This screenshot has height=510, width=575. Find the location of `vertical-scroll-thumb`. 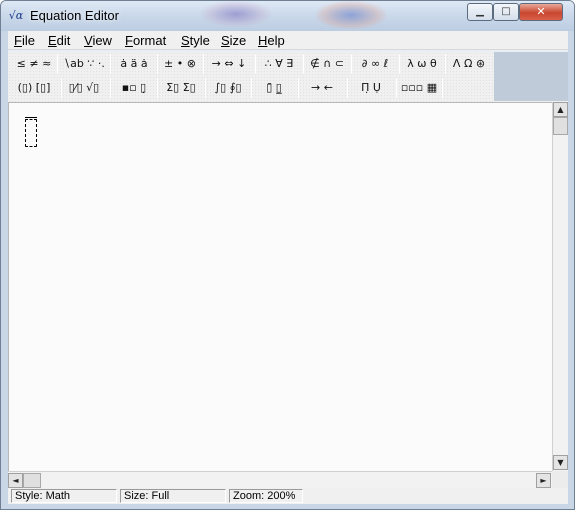

vertical-scroll-thumb is located at coordinates (560, 126).